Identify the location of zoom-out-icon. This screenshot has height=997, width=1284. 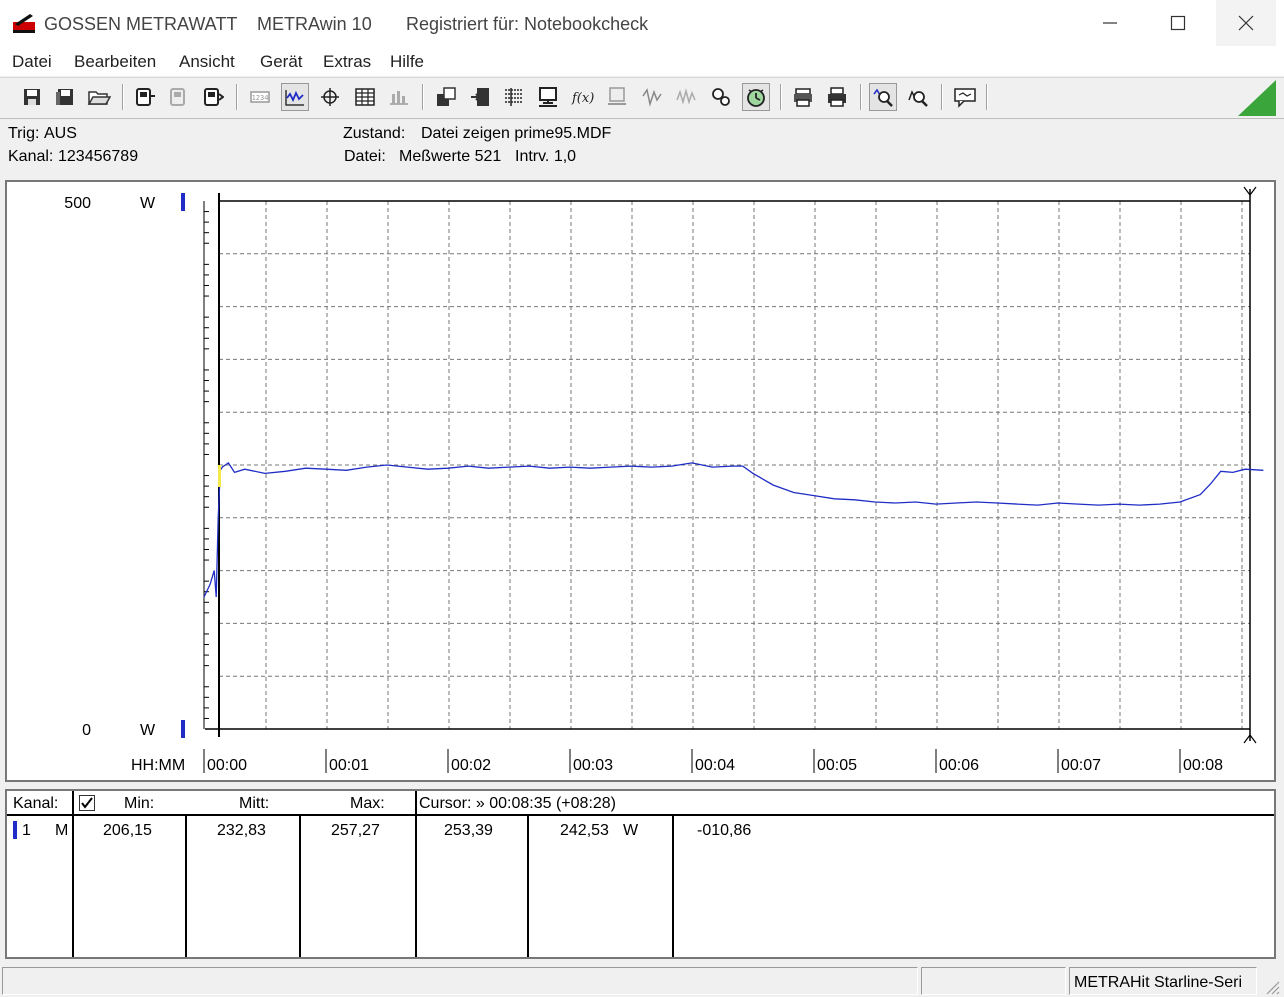
(918, 98).